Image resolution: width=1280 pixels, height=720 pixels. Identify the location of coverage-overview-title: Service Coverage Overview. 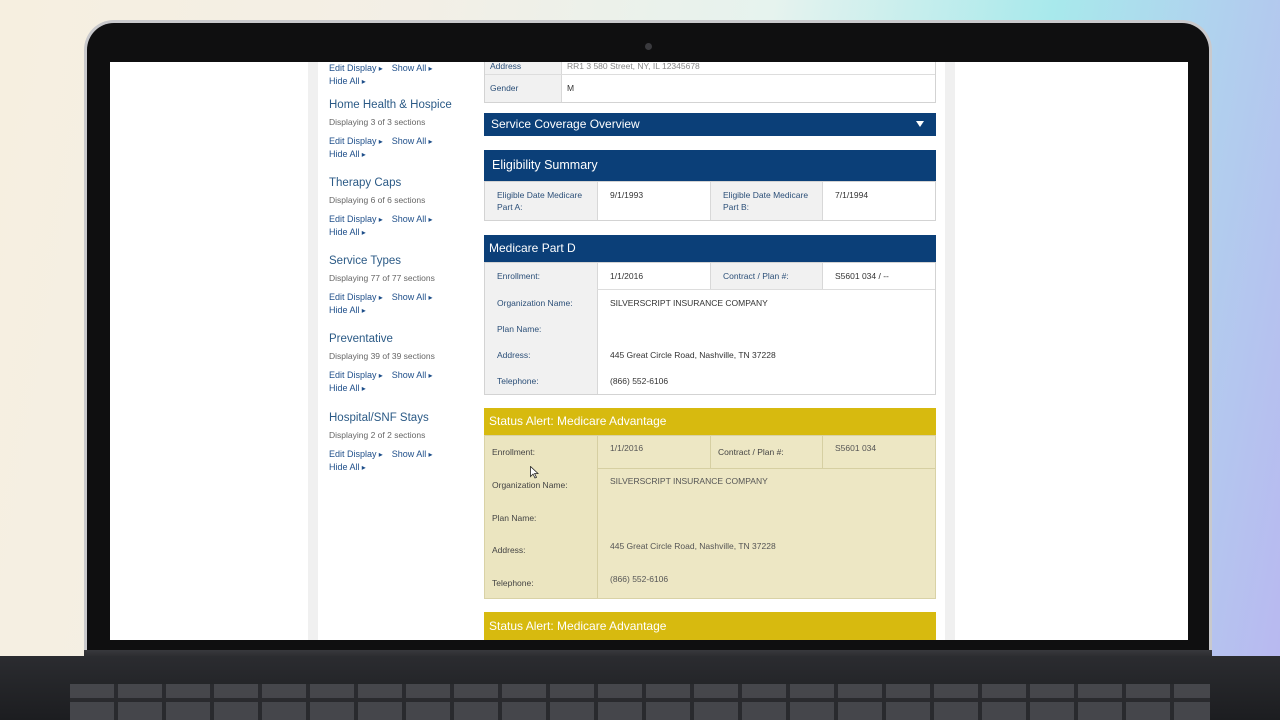
(565, 124).